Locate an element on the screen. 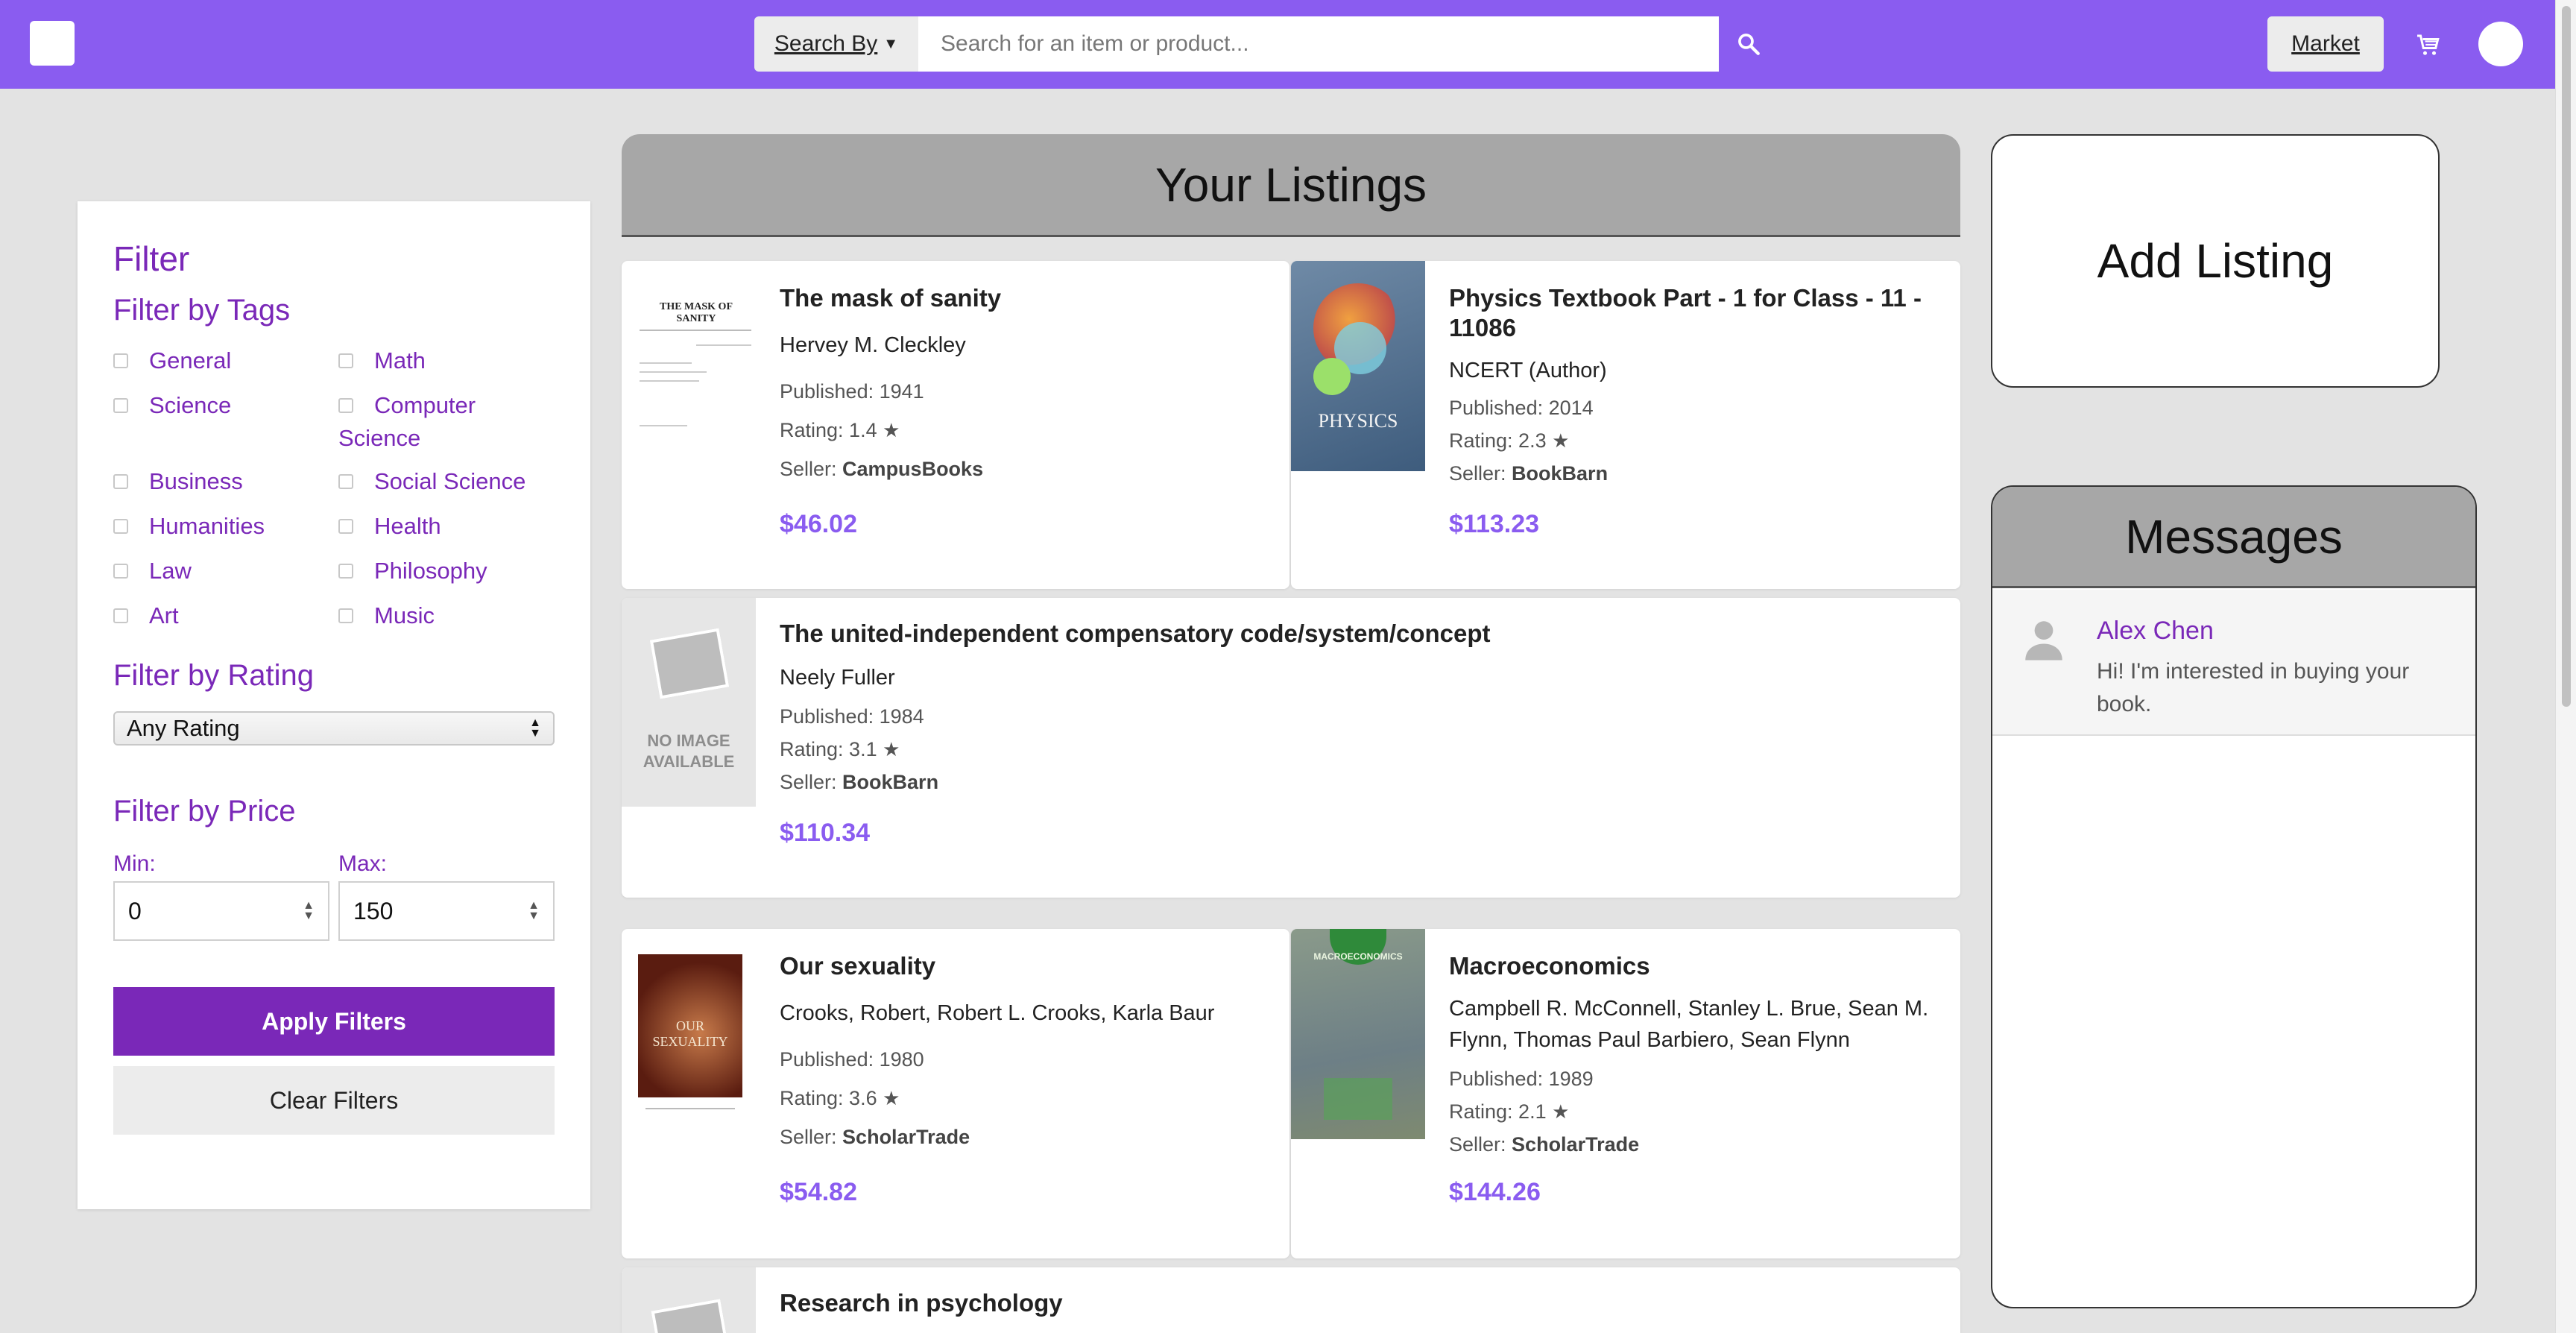 The height and width of the screenshot is (1333, 2576). add-listing-button: Add Listing is located at coordinates (2215, 261).